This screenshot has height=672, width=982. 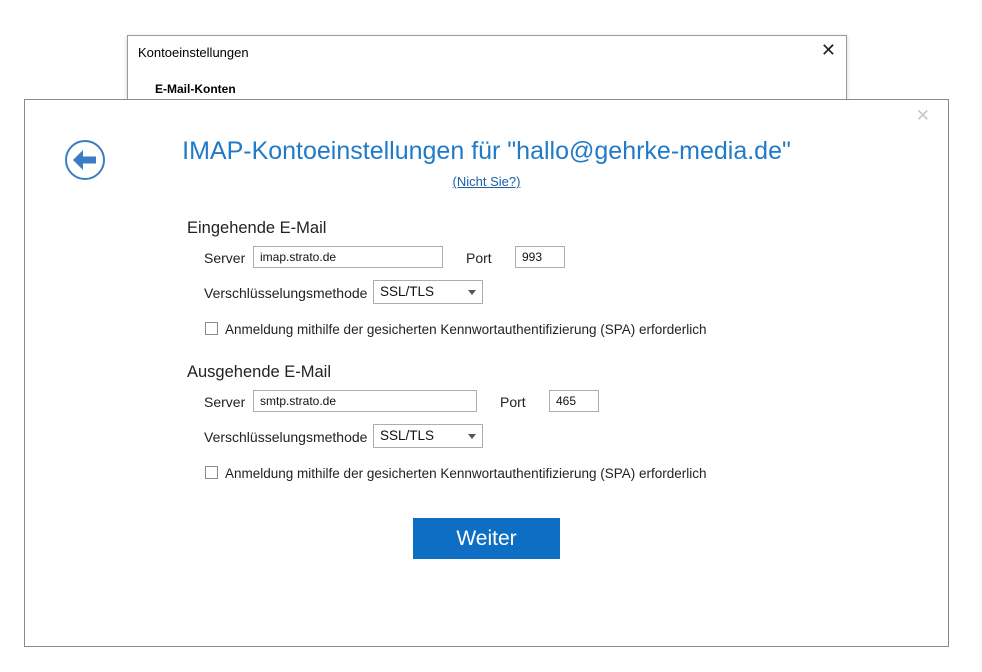 I want to click on next-button: Weiter, so click(x=486, y=538).